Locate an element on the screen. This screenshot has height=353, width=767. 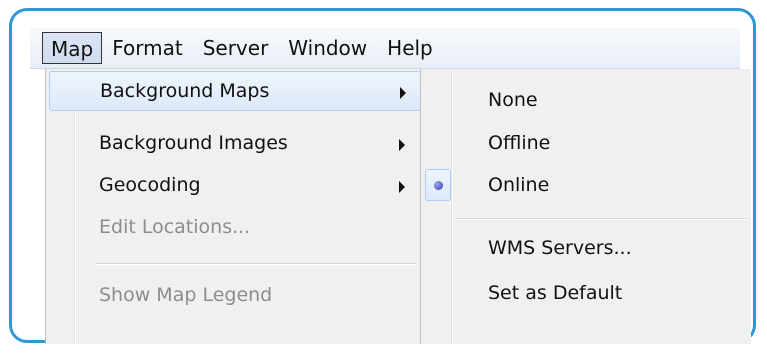
menu-help: Help is located at coordinates (410, 48).